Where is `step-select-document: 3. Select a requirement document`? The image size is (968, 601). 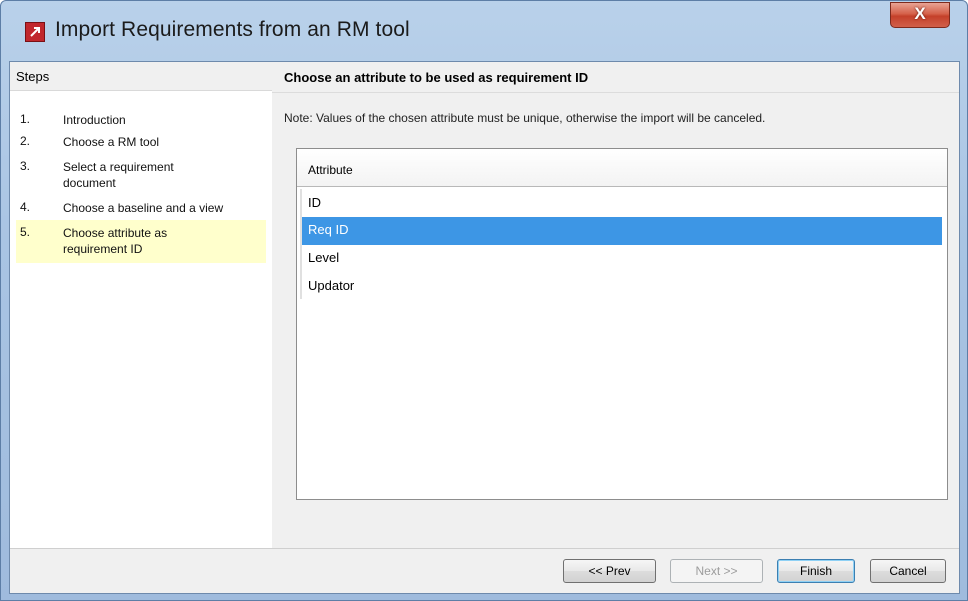
step-select-document: 3. Select a requirement document is located at coordinates (109, 175).